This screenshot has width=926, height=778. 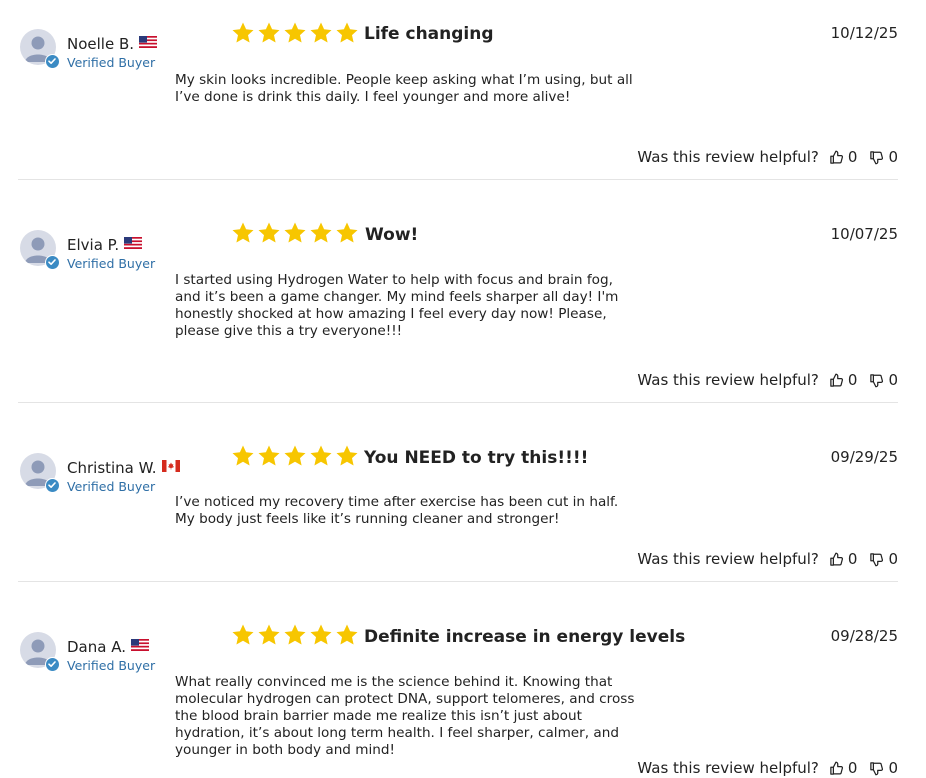 I want to click on review-date: 10/12/25, so click(x=864, y=33).